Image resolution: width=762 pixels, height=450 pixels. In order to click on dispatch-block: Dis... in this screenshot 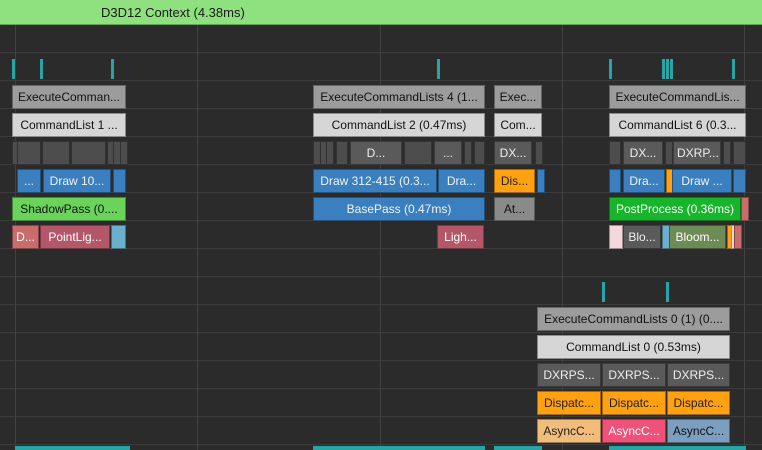, I will do `click(514, 181)`.